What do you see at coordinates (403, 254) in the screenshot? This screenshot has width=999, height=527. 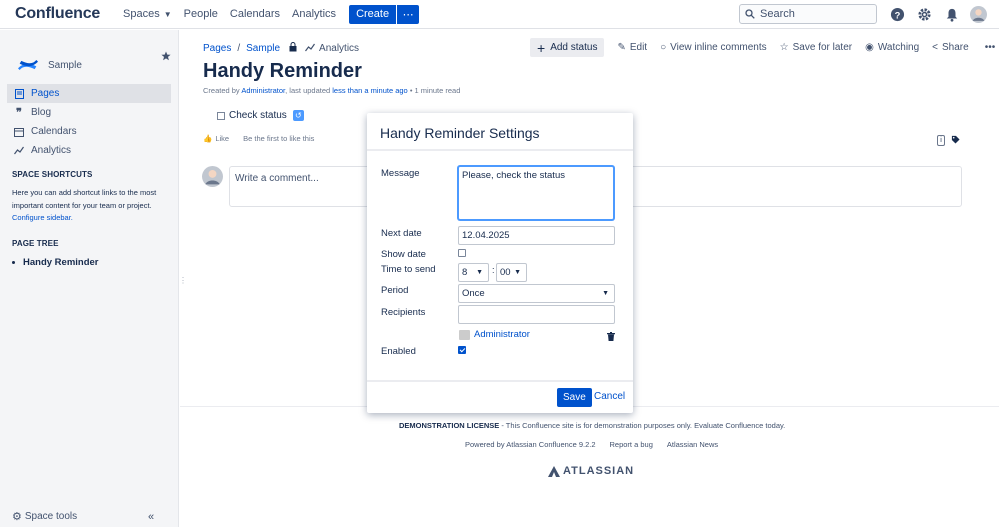 I see `show-date-label: Show date` at bounding box center [403, 254].